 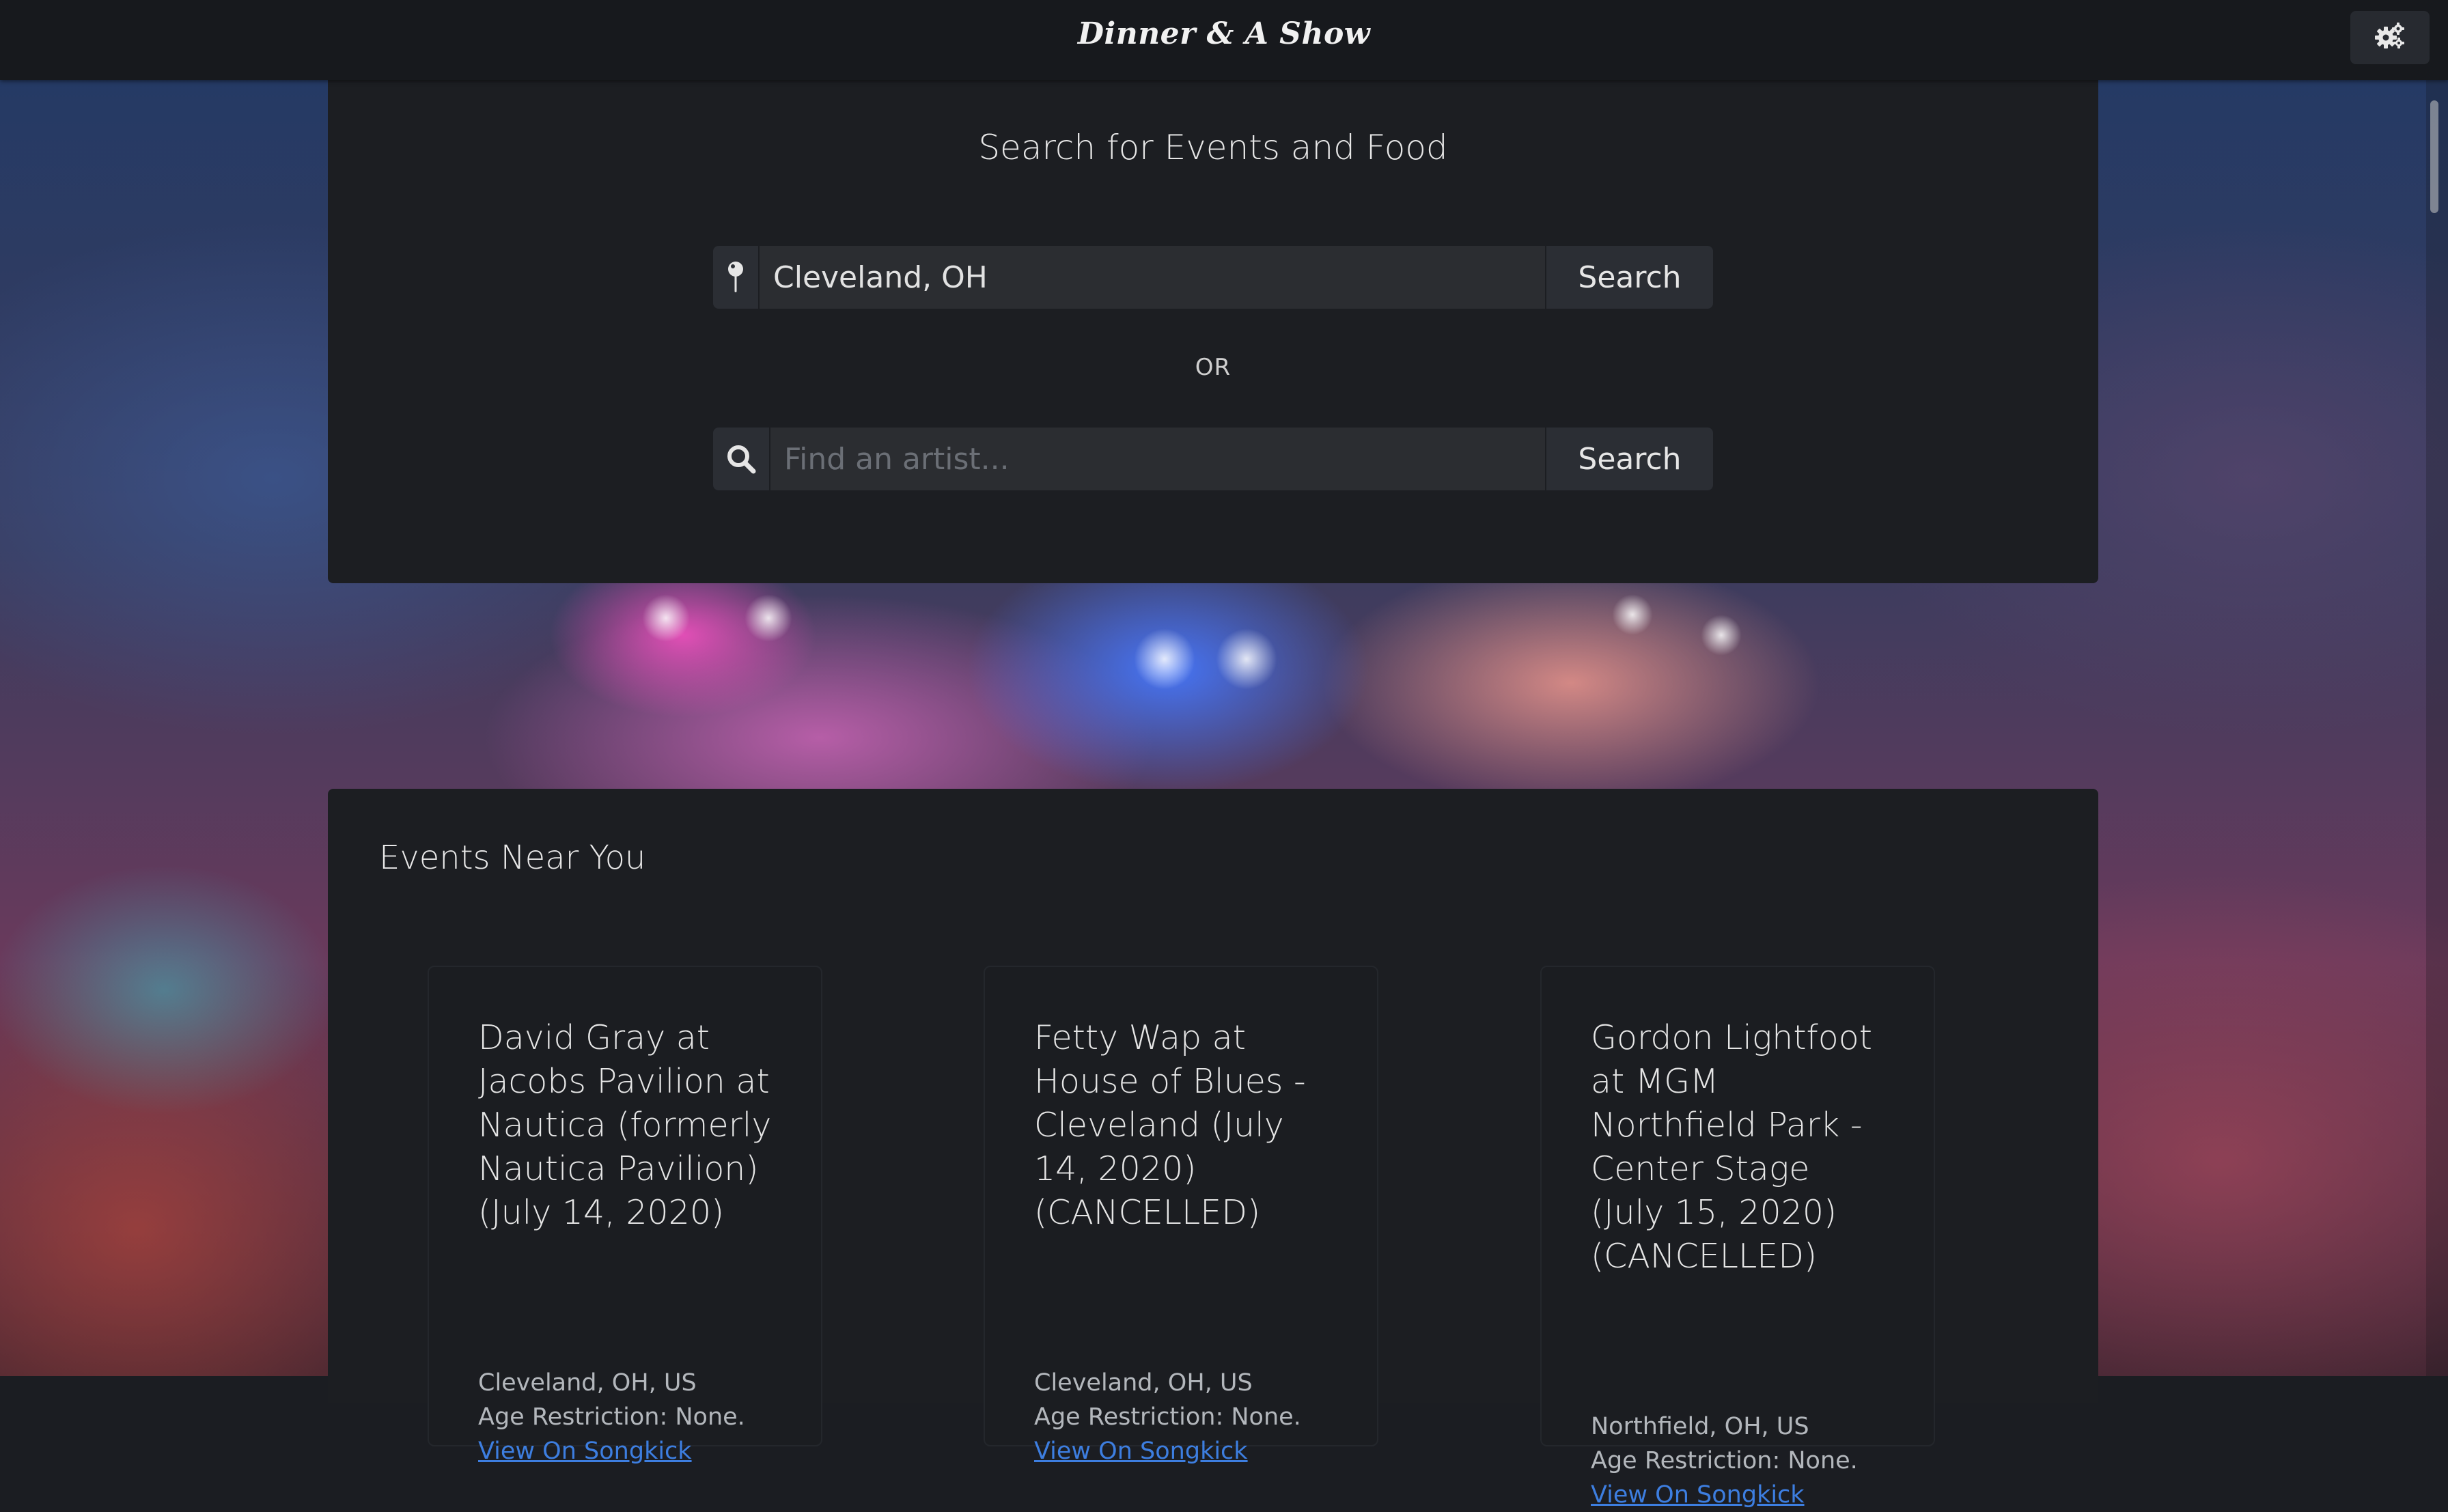 I want to click on brand-title: Dinner & A Show, so click(x=1224, y=33).